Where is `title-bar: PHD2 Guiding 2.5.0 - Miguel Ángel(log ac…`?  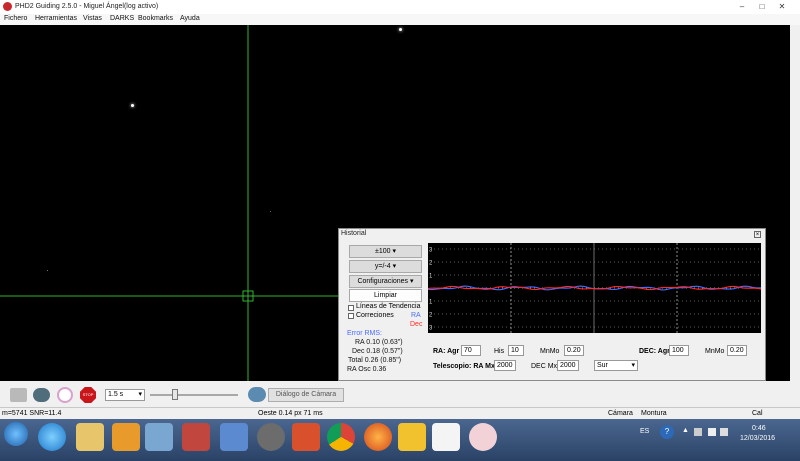 title-bar: PHD2 Guiding 2.5.0 - Miguel Ángel(log ac… is located at coordinates (400, 7).